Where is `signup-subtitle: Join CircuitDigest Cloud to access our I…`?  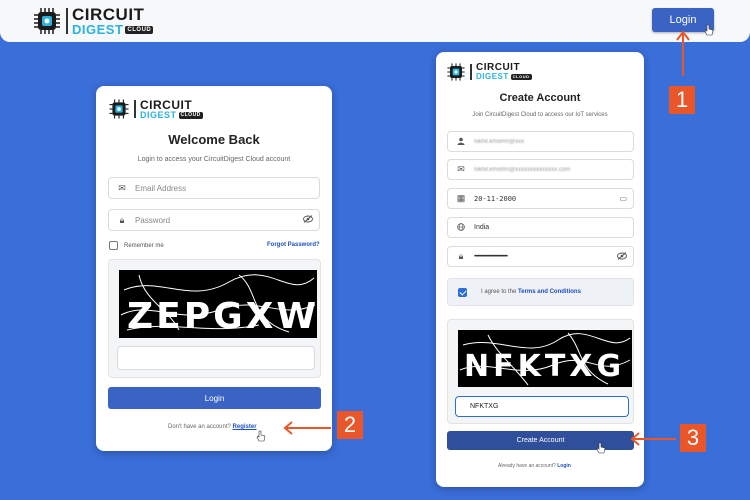
signup-subtitle: Join CircuitDigest Cloud to access our I… is located at coordinates (540, 115).